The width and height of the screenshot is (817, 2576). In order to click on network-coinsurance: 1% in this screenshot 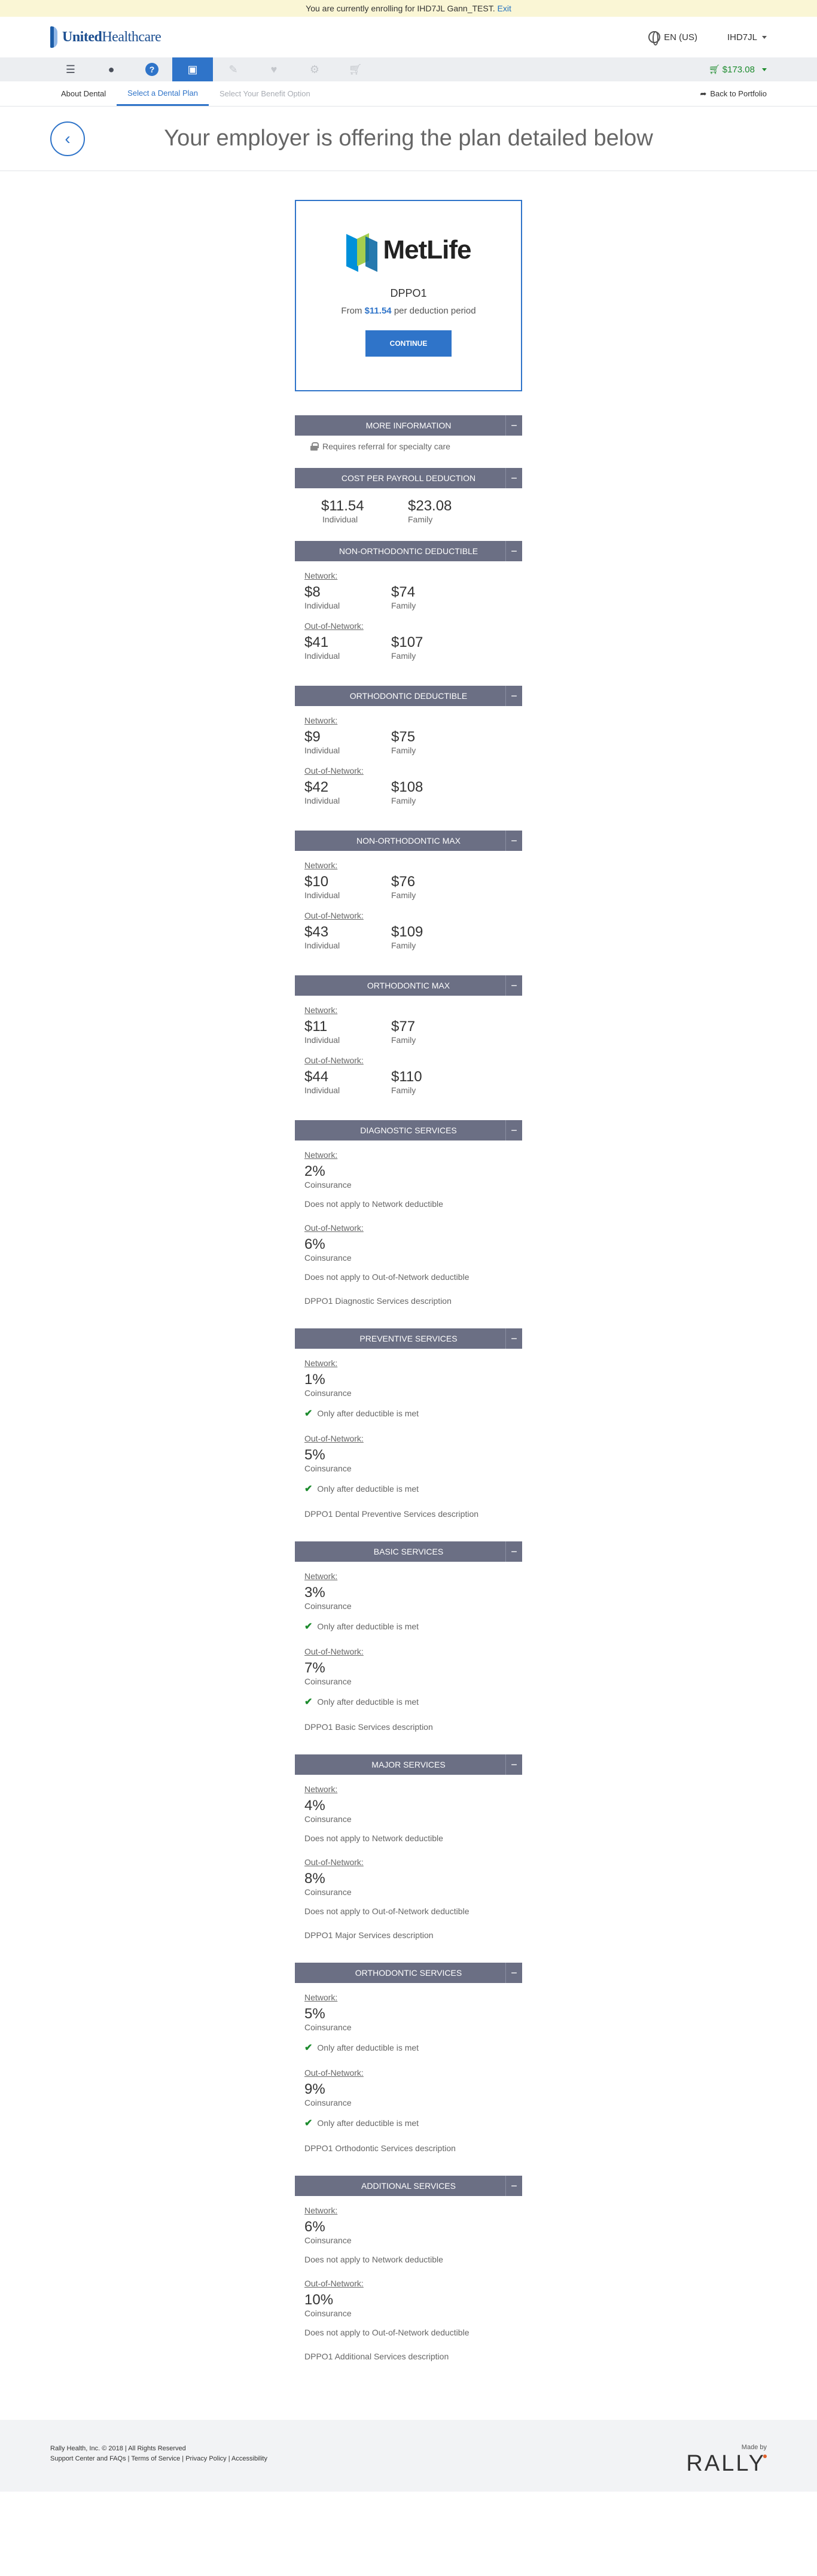, I will do `click(314, 1379)`.